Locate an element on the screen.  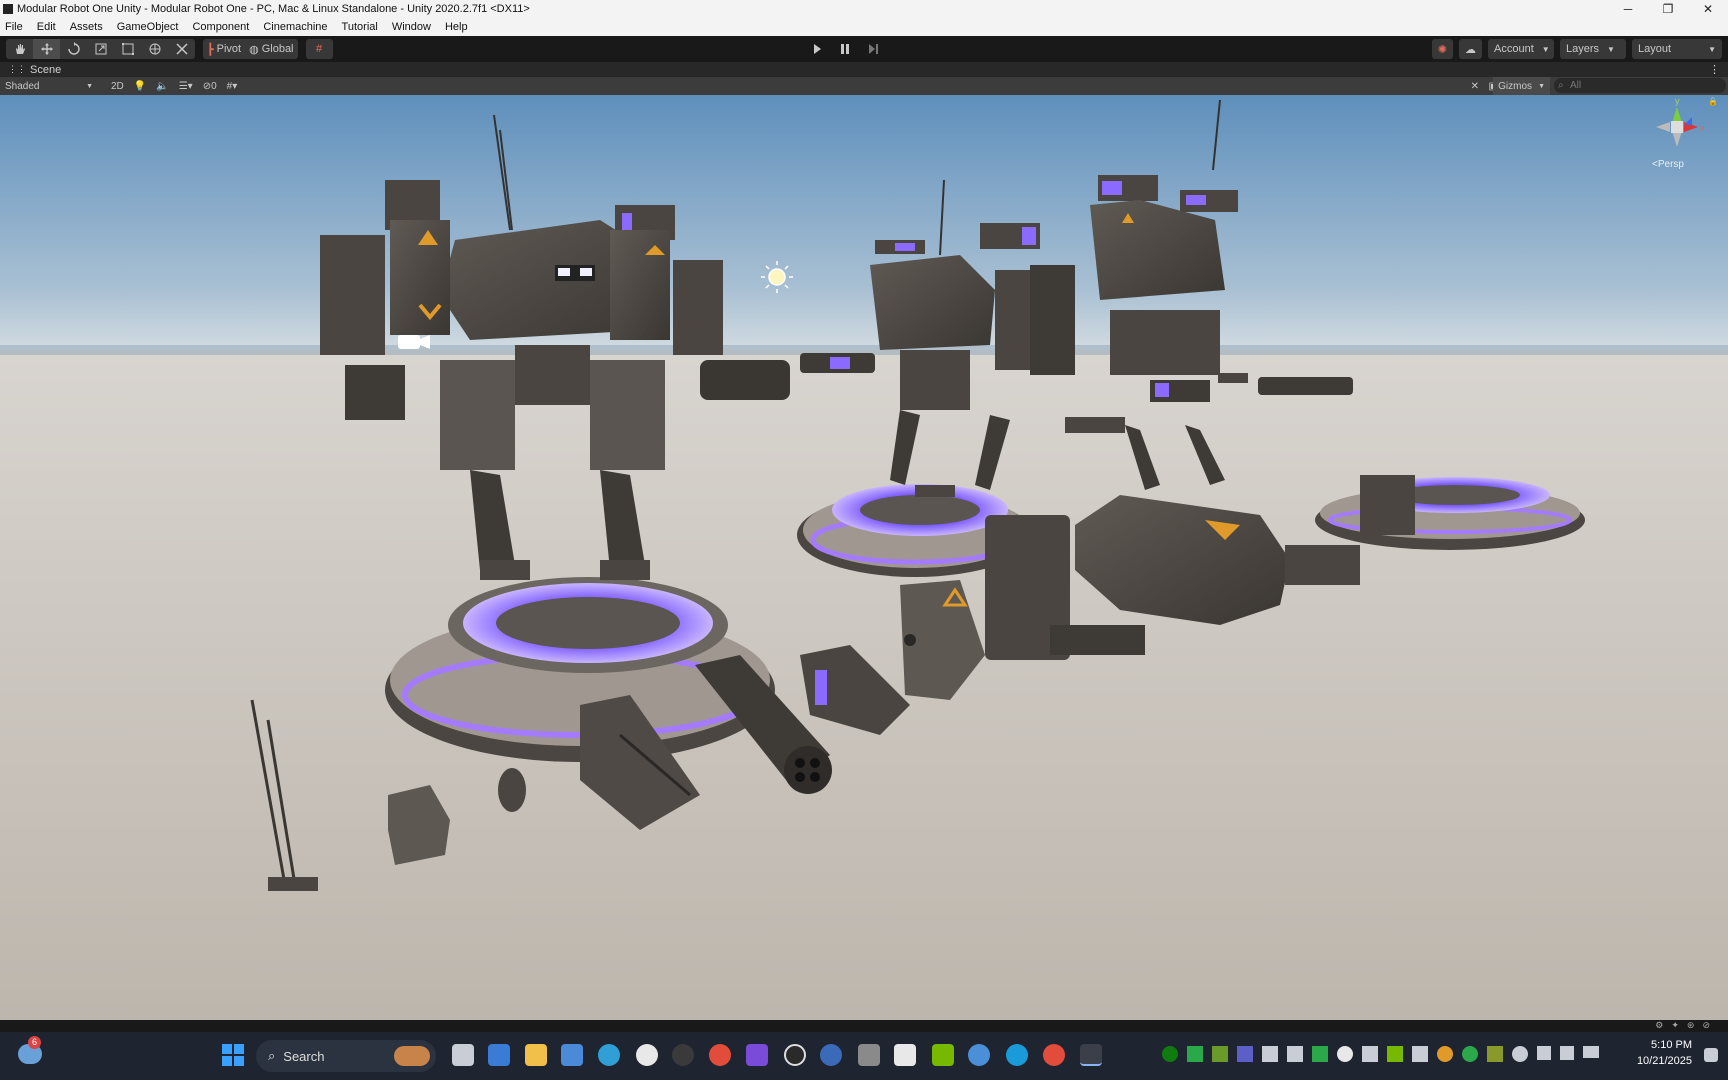
status-bar: ⚙✦⊛⊘ is located at coordinates (864, 1026).